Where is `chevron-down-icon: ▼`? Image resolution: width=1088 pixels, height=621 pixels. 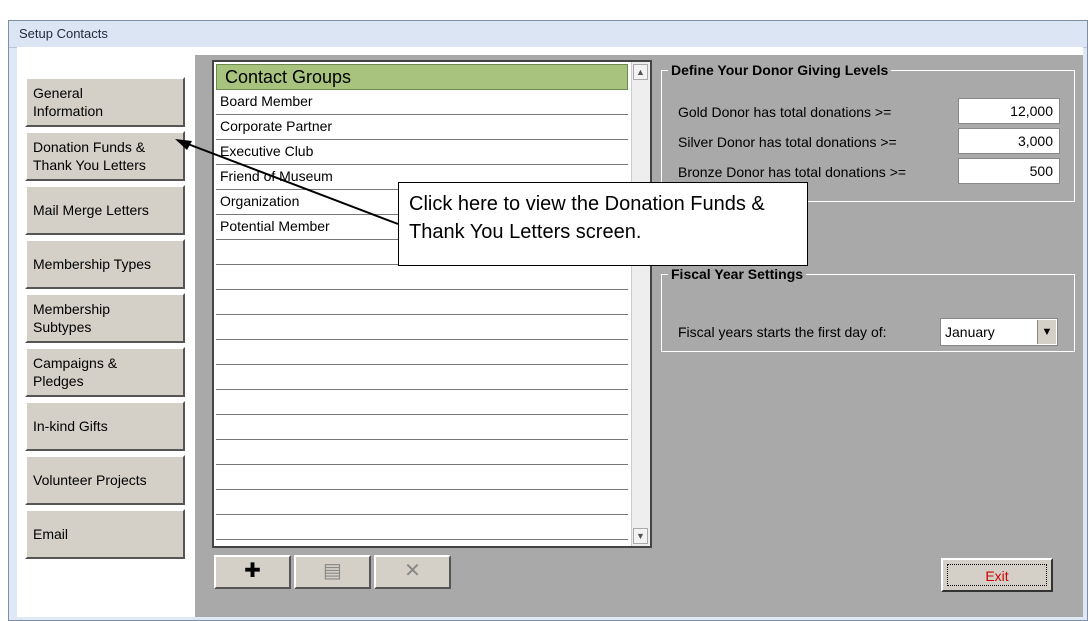 chevron-down-icon: ▼ is located at coordinates (1046, 332).